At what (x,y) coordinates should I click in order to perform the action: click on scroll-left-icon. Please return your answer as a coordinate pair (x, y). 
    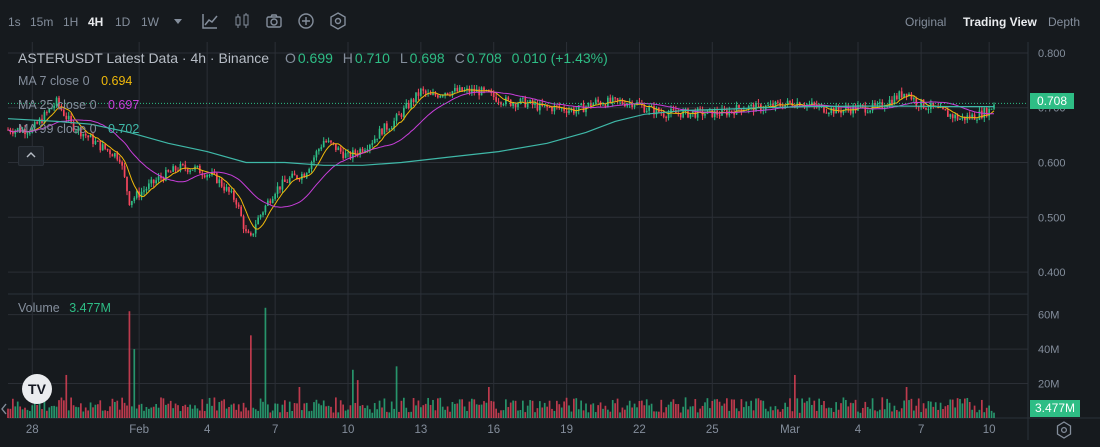
    Looking at the image, I should click on (4, 409).